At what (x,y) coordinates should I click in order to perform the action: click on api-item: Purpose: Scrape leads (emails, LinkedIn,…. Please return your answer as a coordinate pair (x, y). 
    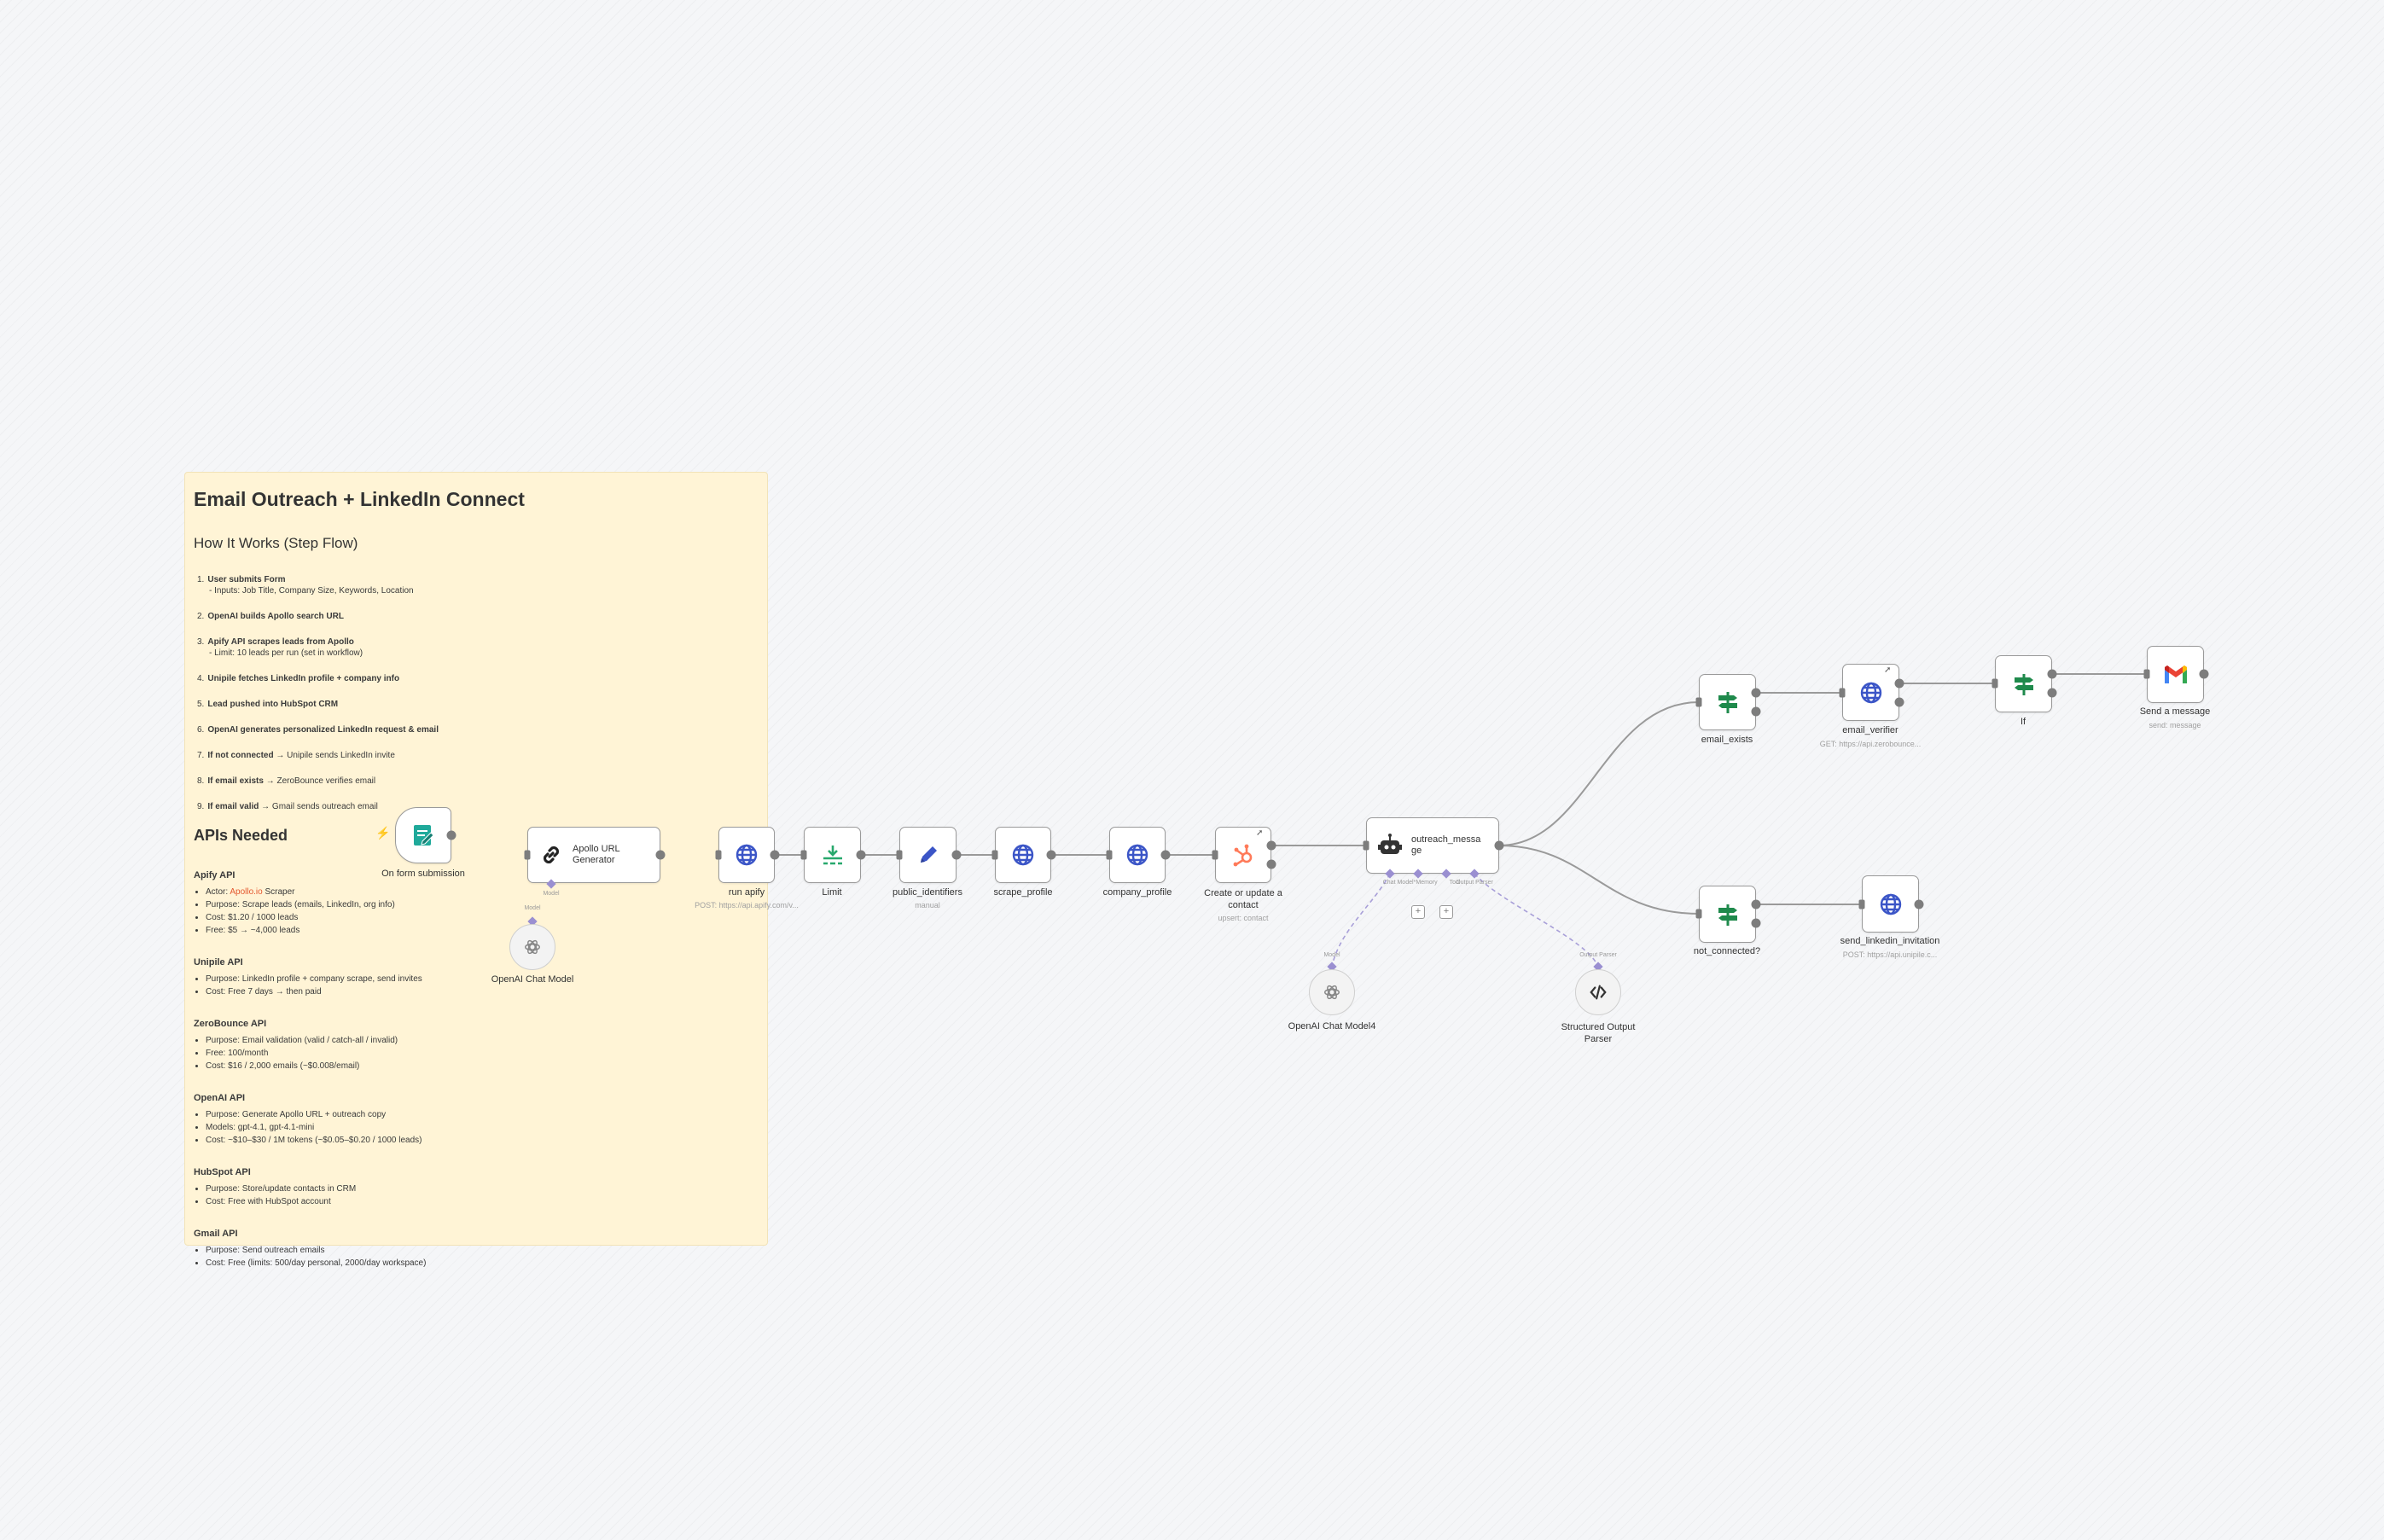
    Looking at the image, I should click on (483, 904).